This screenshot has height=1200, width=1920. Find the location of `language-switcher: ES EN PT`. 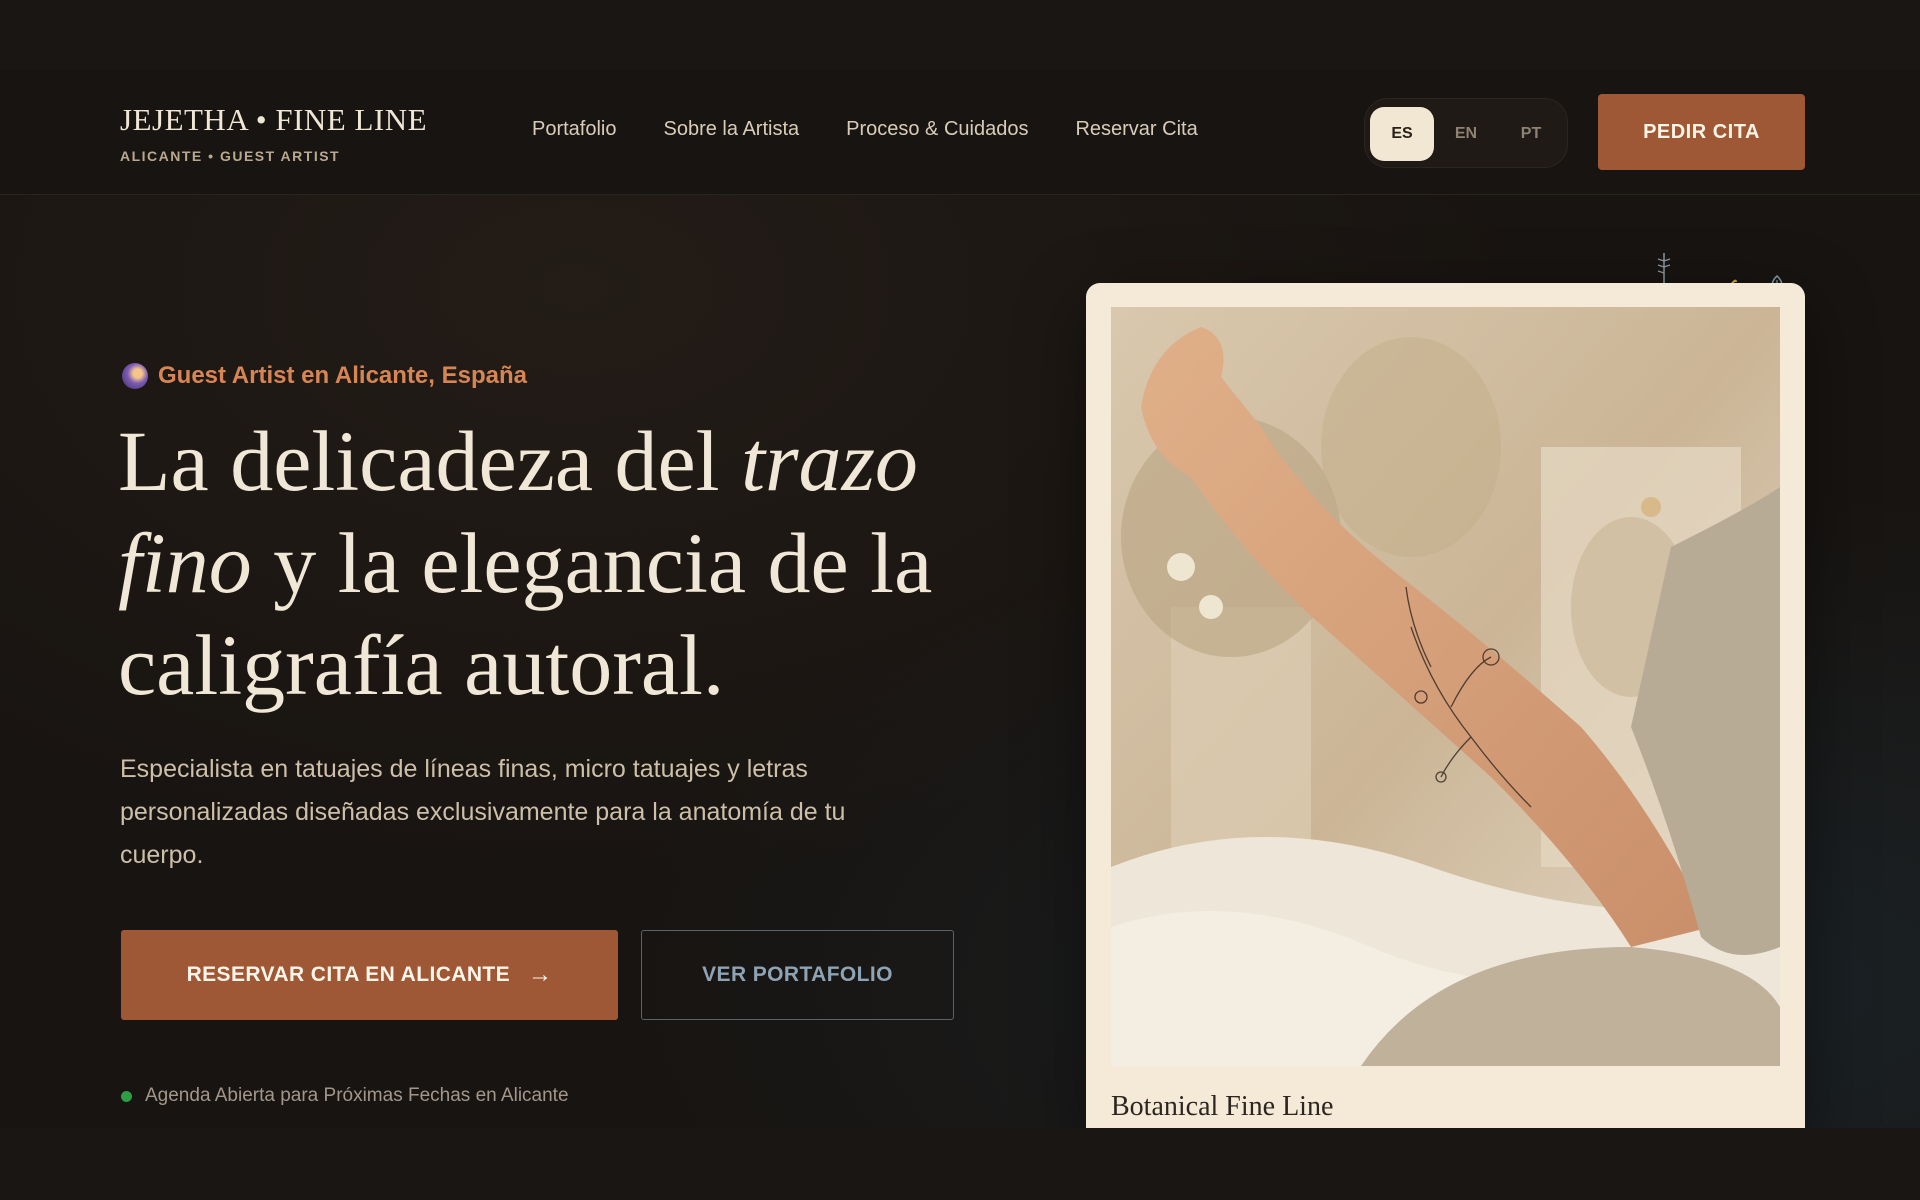

language-switcher: ES EN PT is located at coordinates (1466, 133).